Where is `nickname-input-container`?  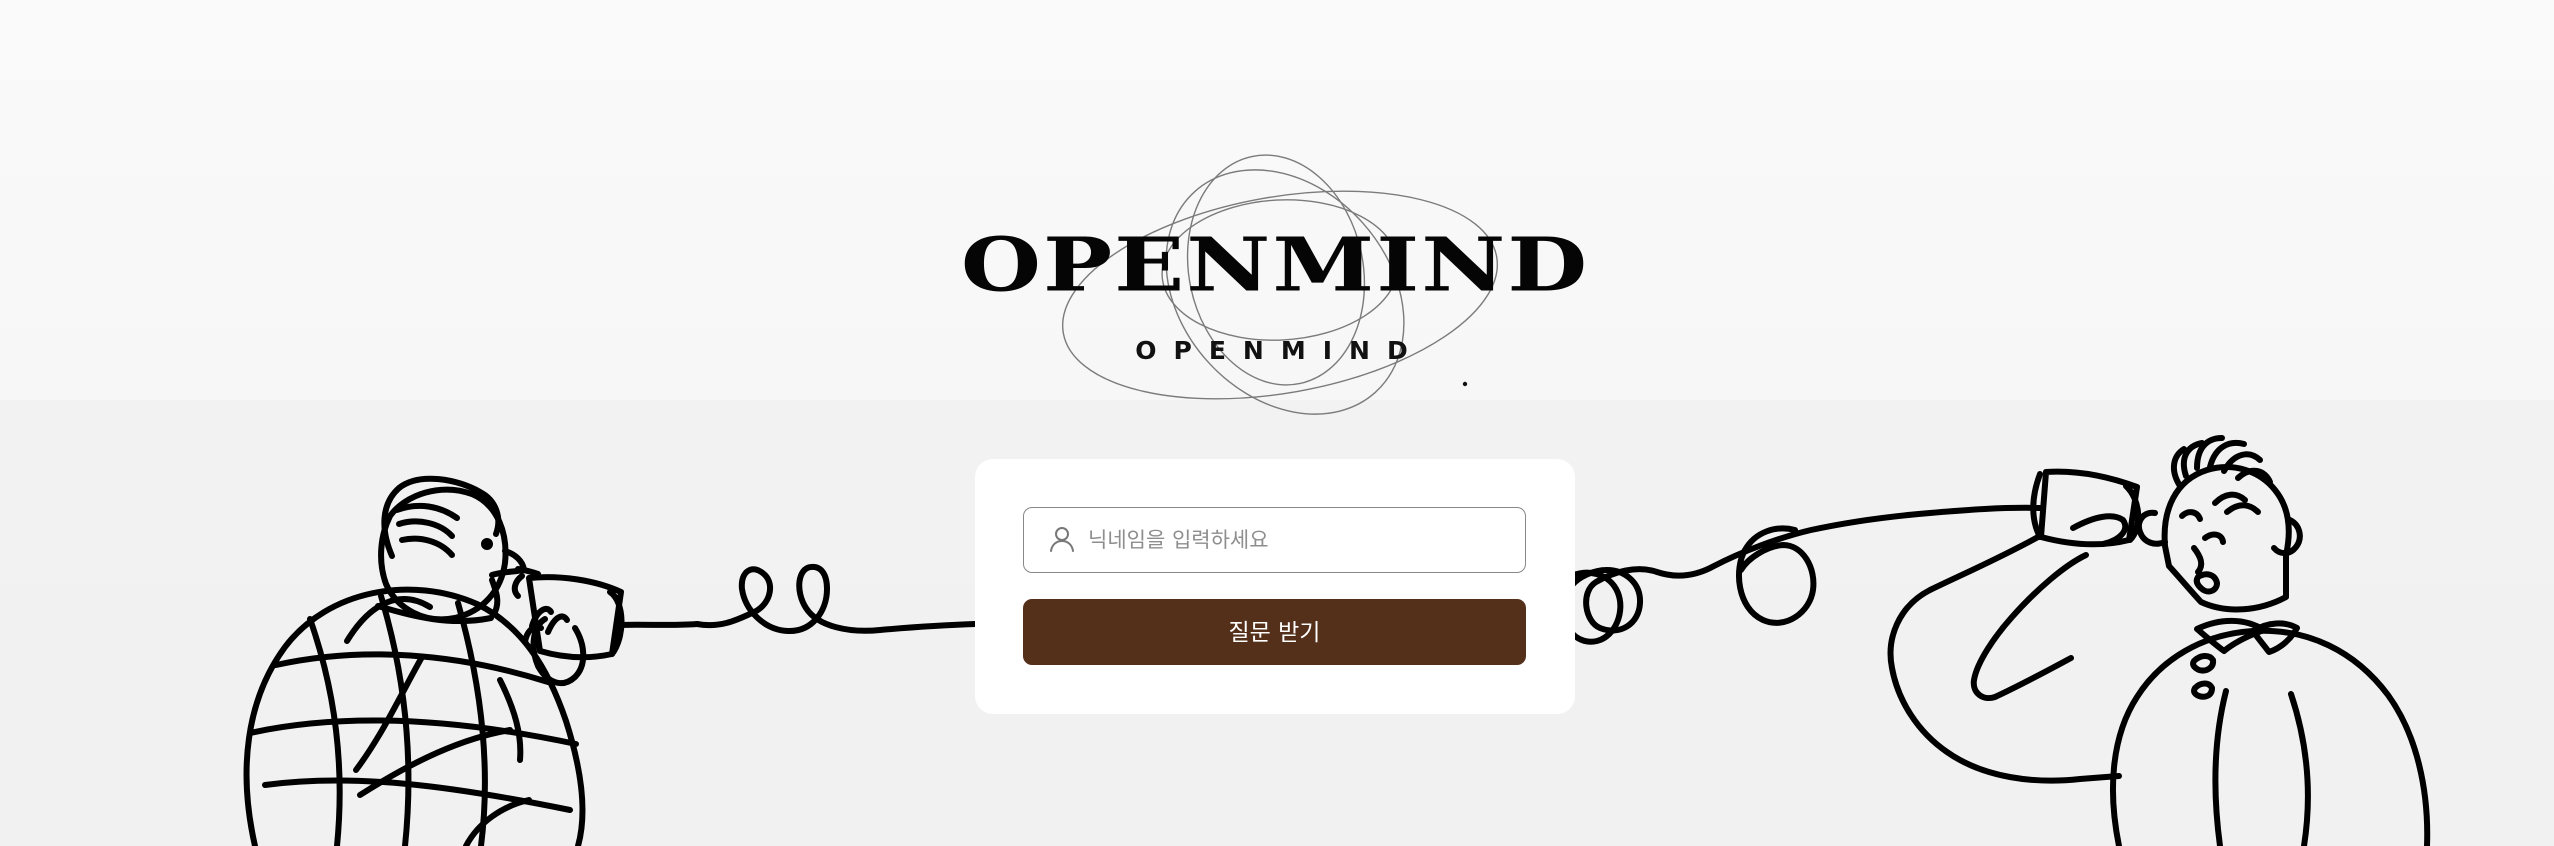 nickname-input-container is located at coordinates (1274, 540).